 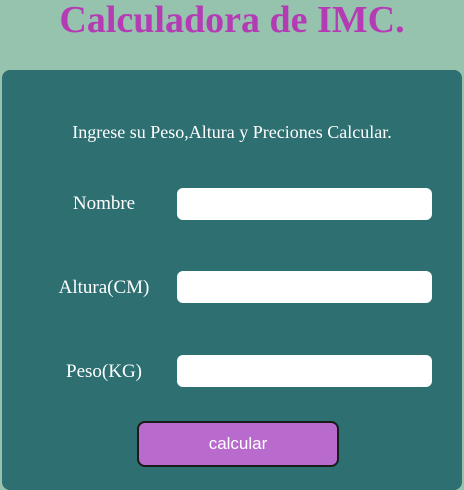 I want to click on page-title: Calculadora de IMC., so click(x=232, y=20).